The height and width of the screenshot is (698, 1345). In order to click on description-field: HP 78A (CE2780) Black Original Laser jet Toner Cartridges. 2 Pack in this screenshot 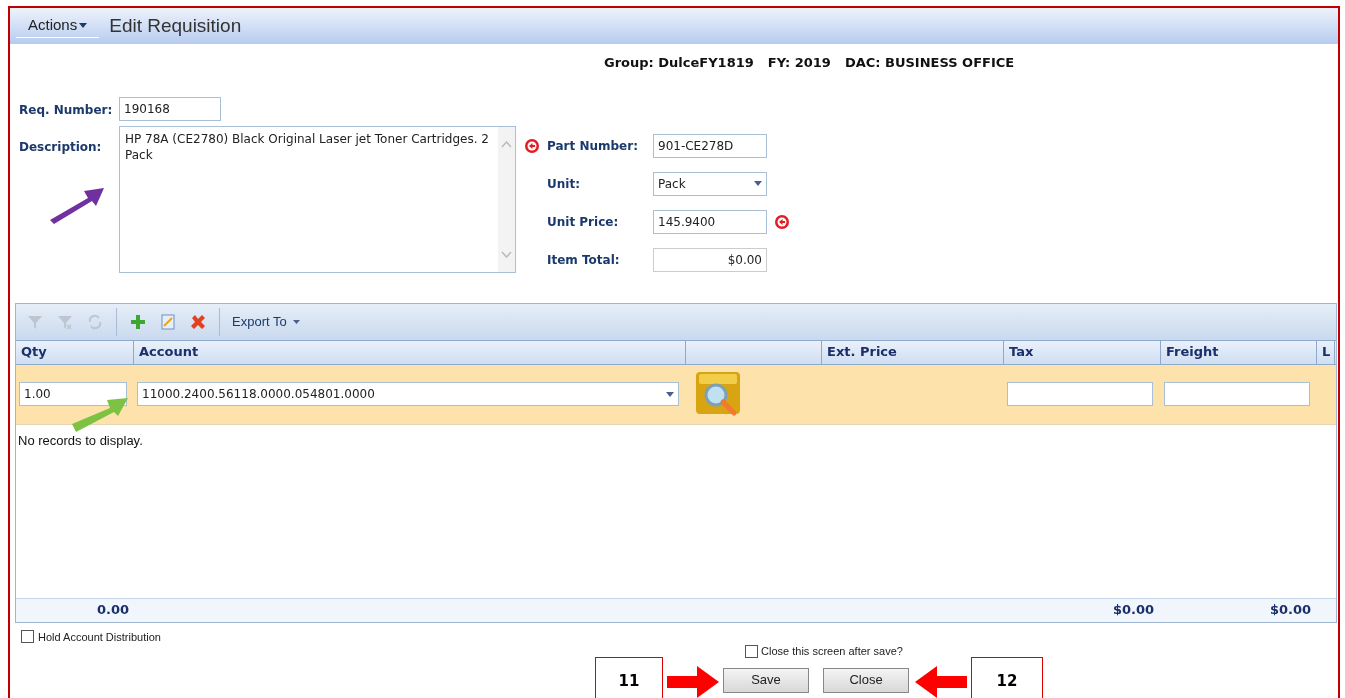, I will do `click(317, 199)`.